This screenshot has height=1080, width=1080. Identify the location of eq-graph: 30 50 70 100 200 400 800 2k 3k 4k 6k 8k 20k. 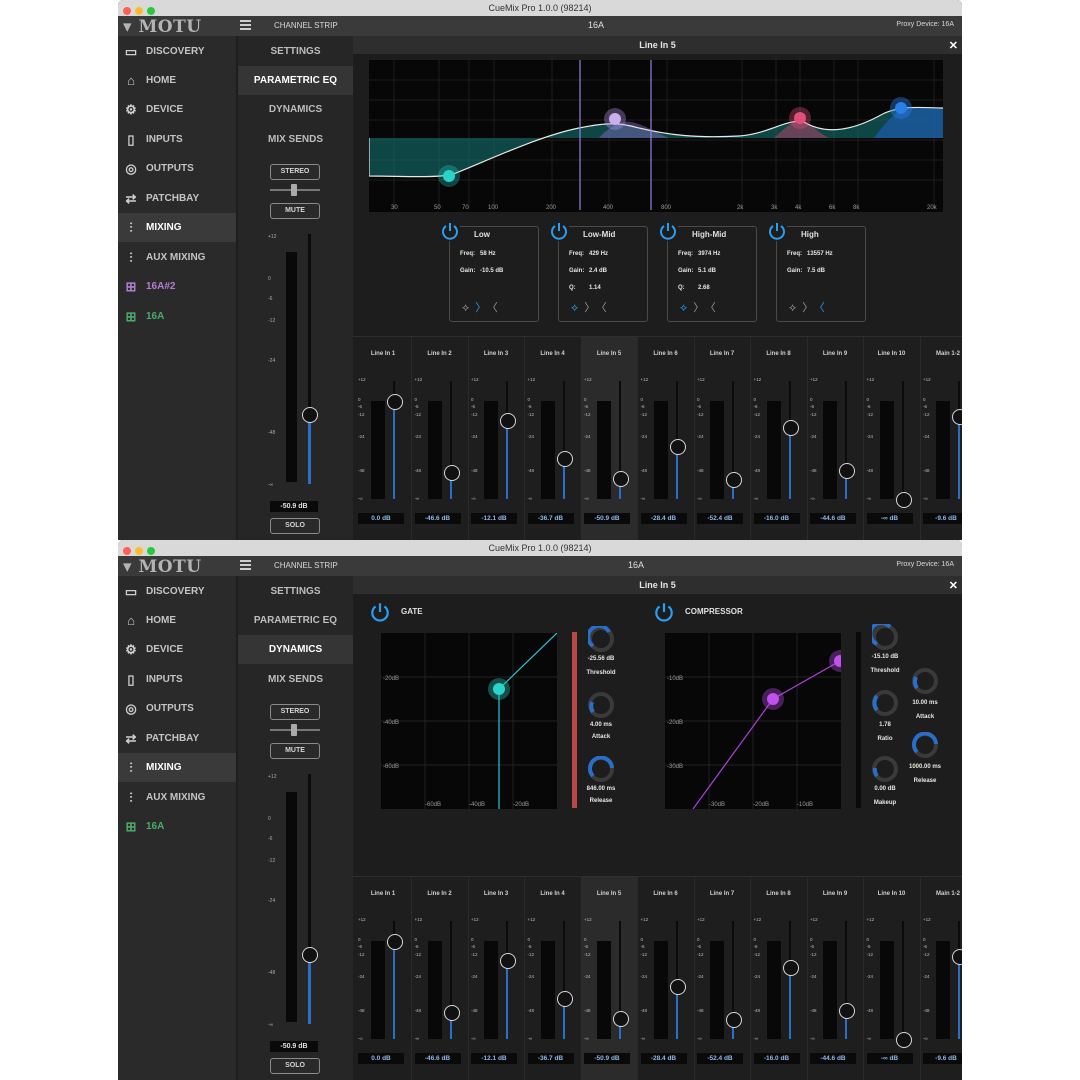
(656, 136).